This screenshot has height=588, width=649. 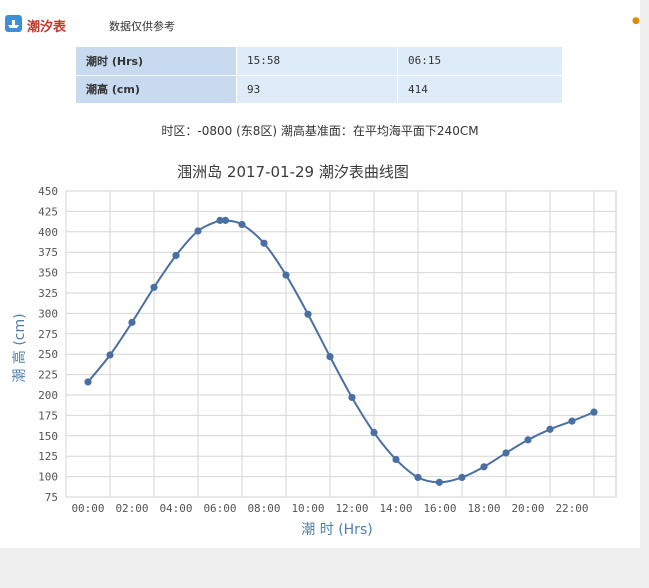 I want to click on y-tick-label: 300, so click(x=48, y=313).